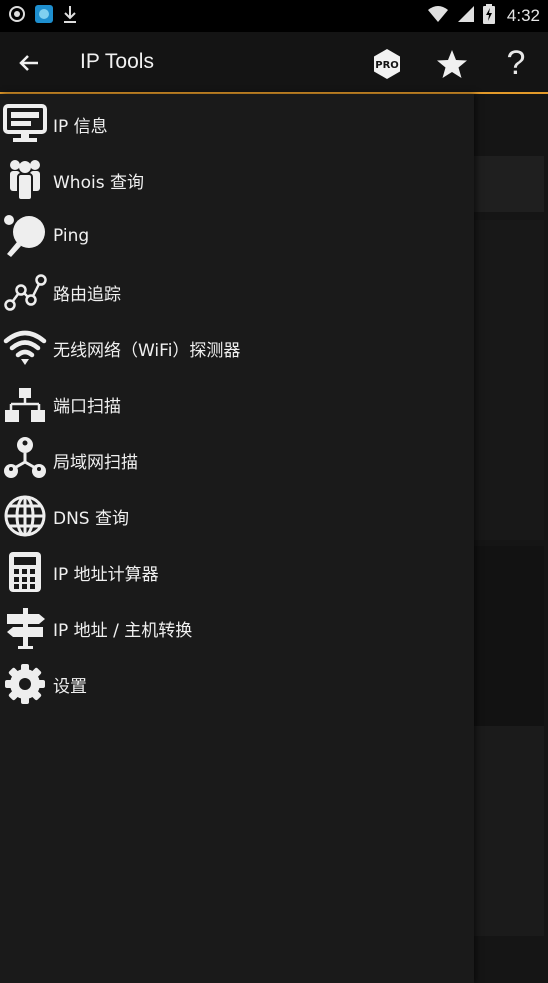 Image resolution: width=548 pixels, height=983 pixels. Describe the element at coordinates (25, 572) in the screenshot. I see `calculator-icon` at that location.